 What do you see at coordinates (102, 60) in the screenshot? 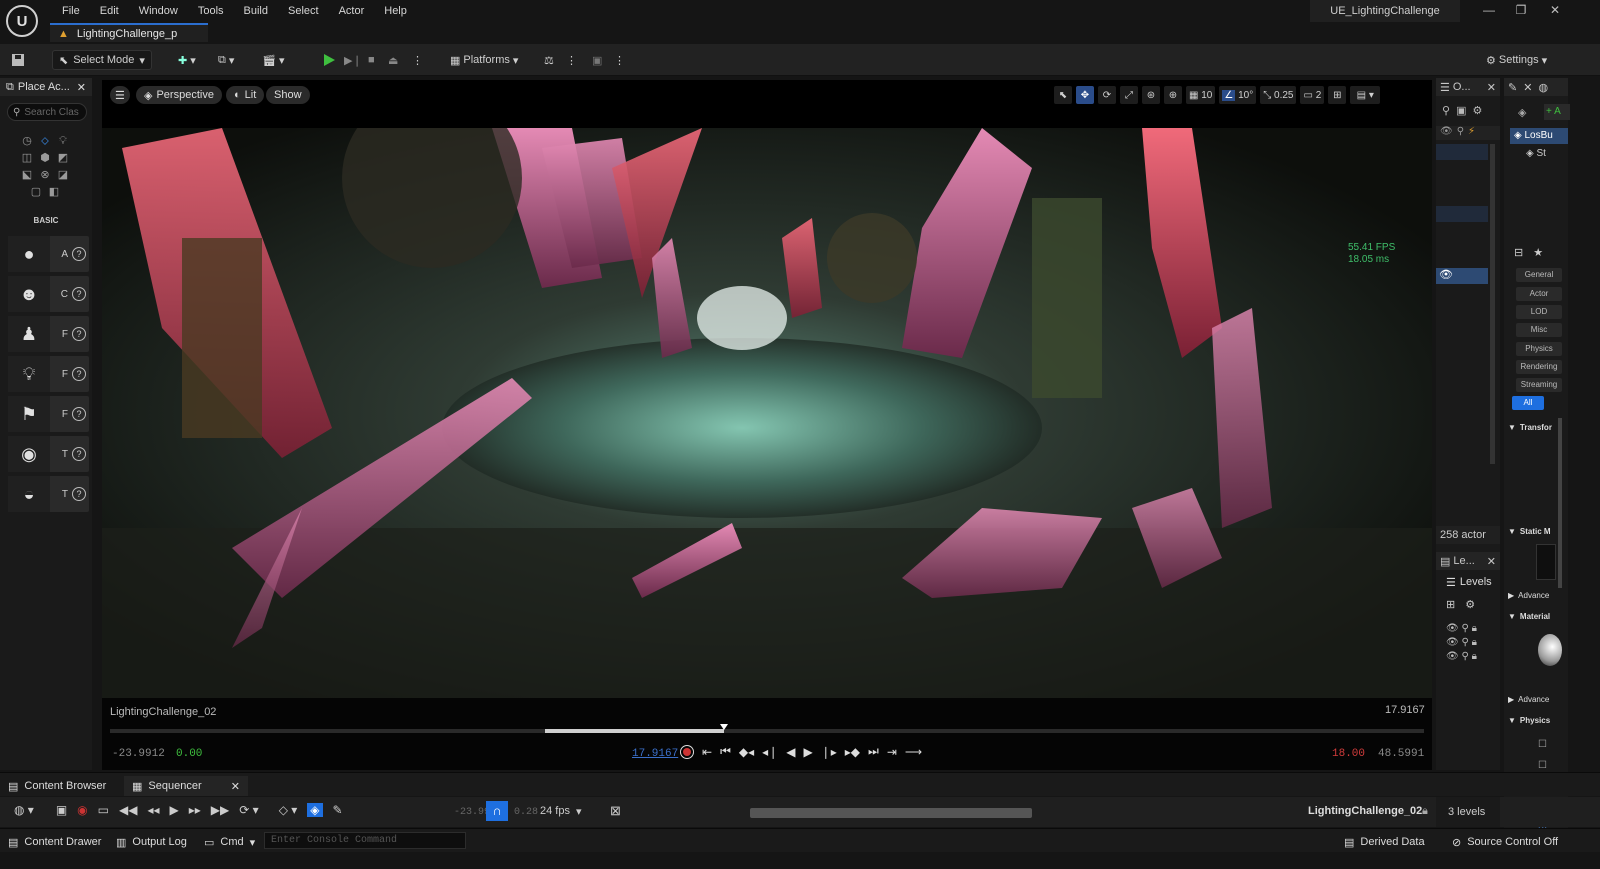
I see `select-mode-dropdown: ⬉ Select Mode ▾` at bounding box center [102, 60].